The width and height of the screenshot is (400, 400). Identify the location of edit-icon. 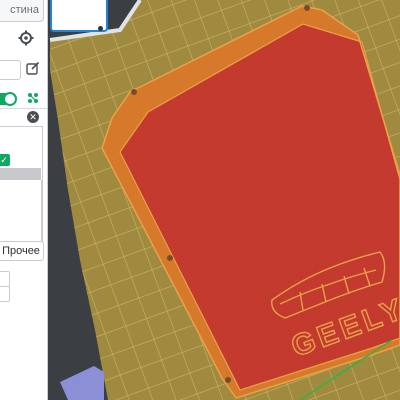
(33, 68).